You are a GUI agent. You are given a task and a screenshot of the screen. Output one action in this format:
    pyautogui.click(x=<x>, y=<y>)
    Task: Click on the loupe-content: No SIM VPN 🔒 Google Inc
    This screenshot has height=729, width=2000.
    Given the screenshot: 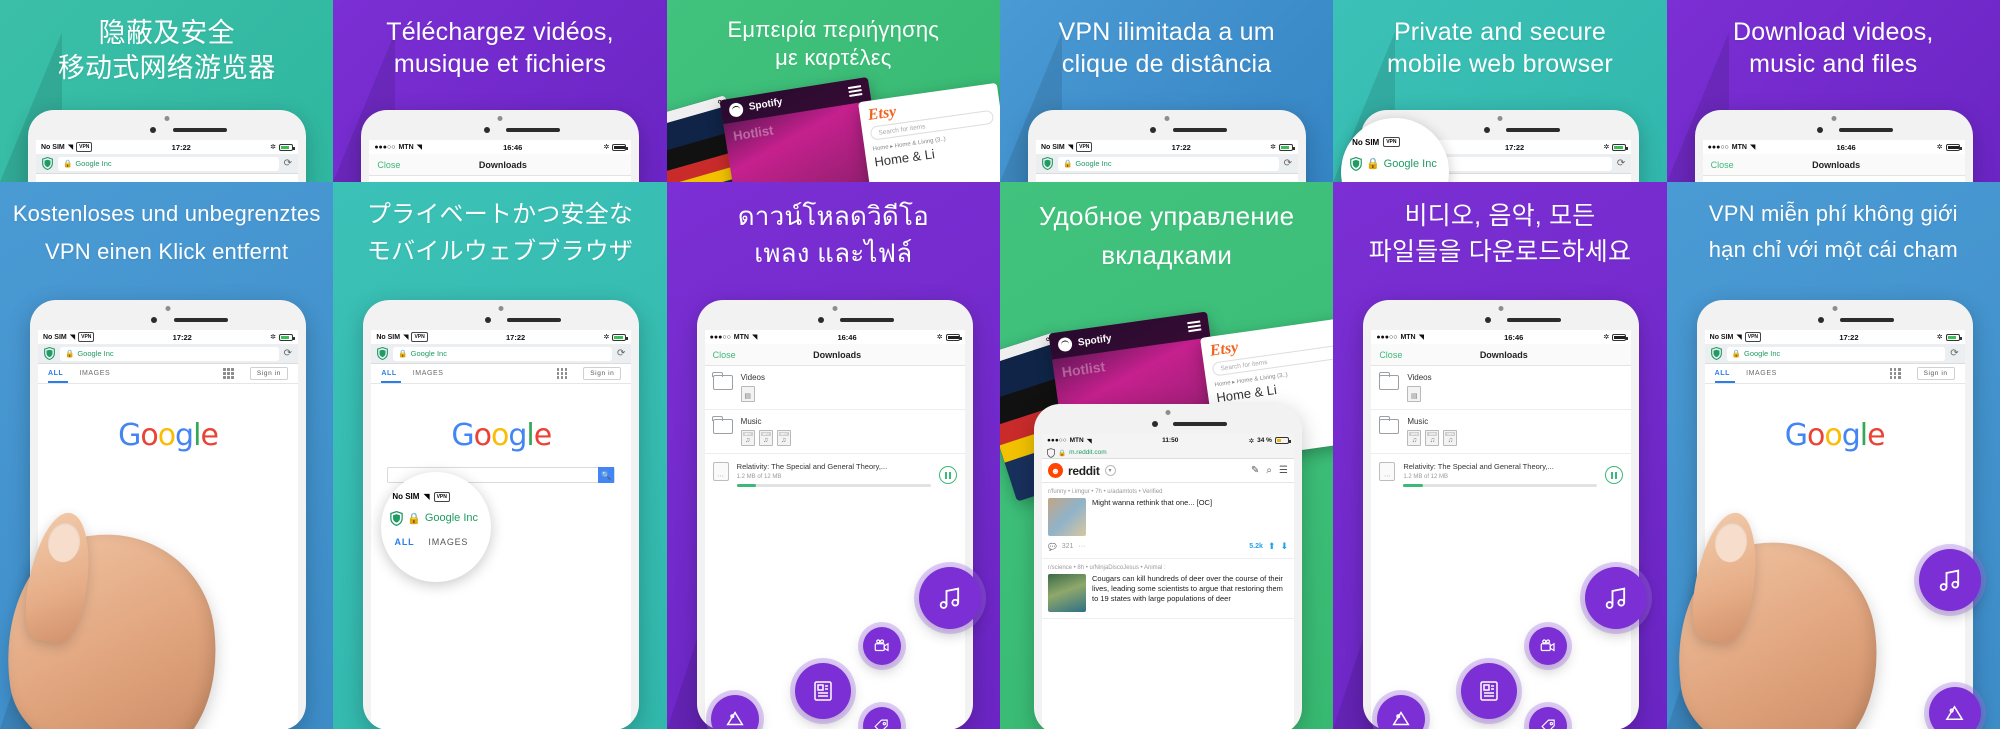 What is the action you would take?
    pyautogui.click(x=1395, y=150)
    